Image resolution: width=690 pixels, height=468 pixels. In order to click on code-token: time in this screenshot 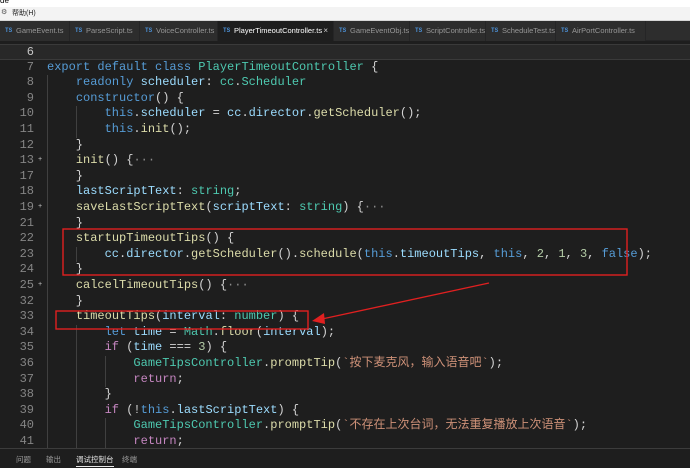, I will do `click(148, 347)`.